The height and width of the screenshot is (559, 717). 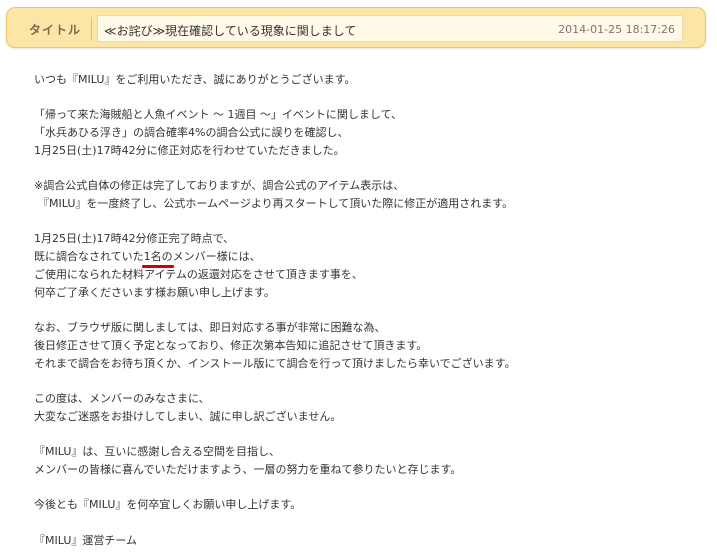 What do you see at coordinates (364, 258) in the screenshot?
I see `body-line: 既に調合なされていた1名のメンバー様には、` at bounding box center [364, 258].